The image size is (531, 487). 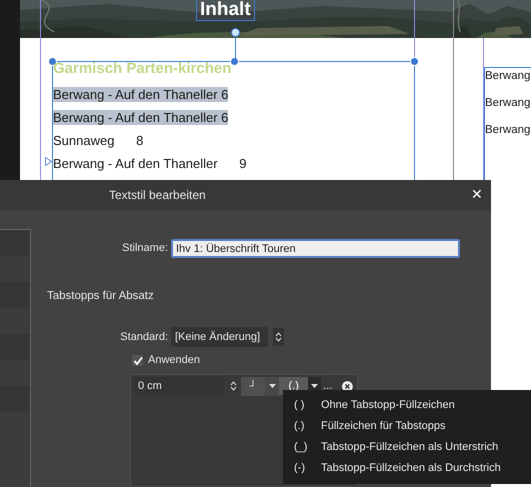 What do you see at coordinates (179, 386) in the screenshot?
I see `position-field: 0 cm` at bounding box center [179, 386].